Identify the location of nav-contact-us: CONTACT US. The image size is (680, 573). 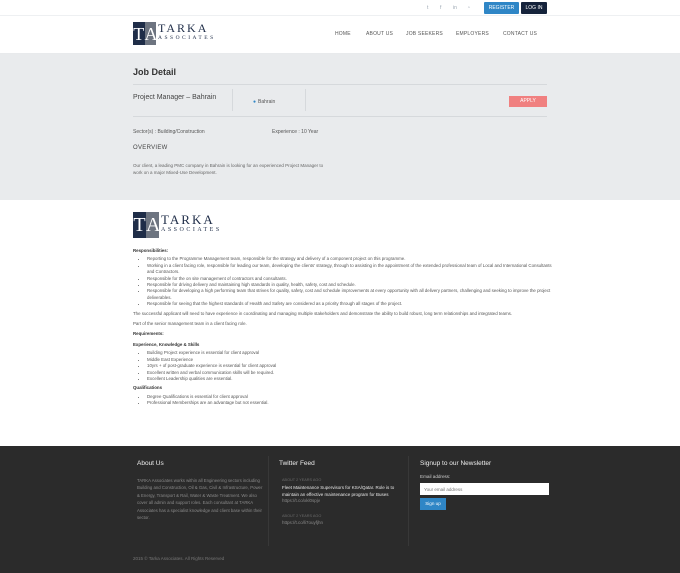
(520, 34).